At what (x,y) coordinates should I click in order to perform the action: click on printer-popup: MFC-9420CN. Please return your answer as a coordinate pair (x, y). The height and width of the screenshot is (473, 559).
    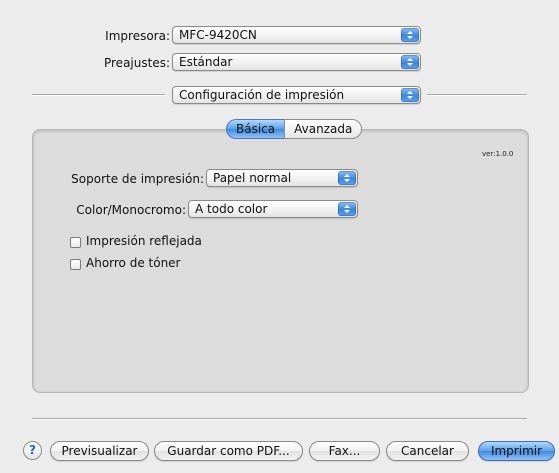
    Looking at the image, I should click on (296, 35).